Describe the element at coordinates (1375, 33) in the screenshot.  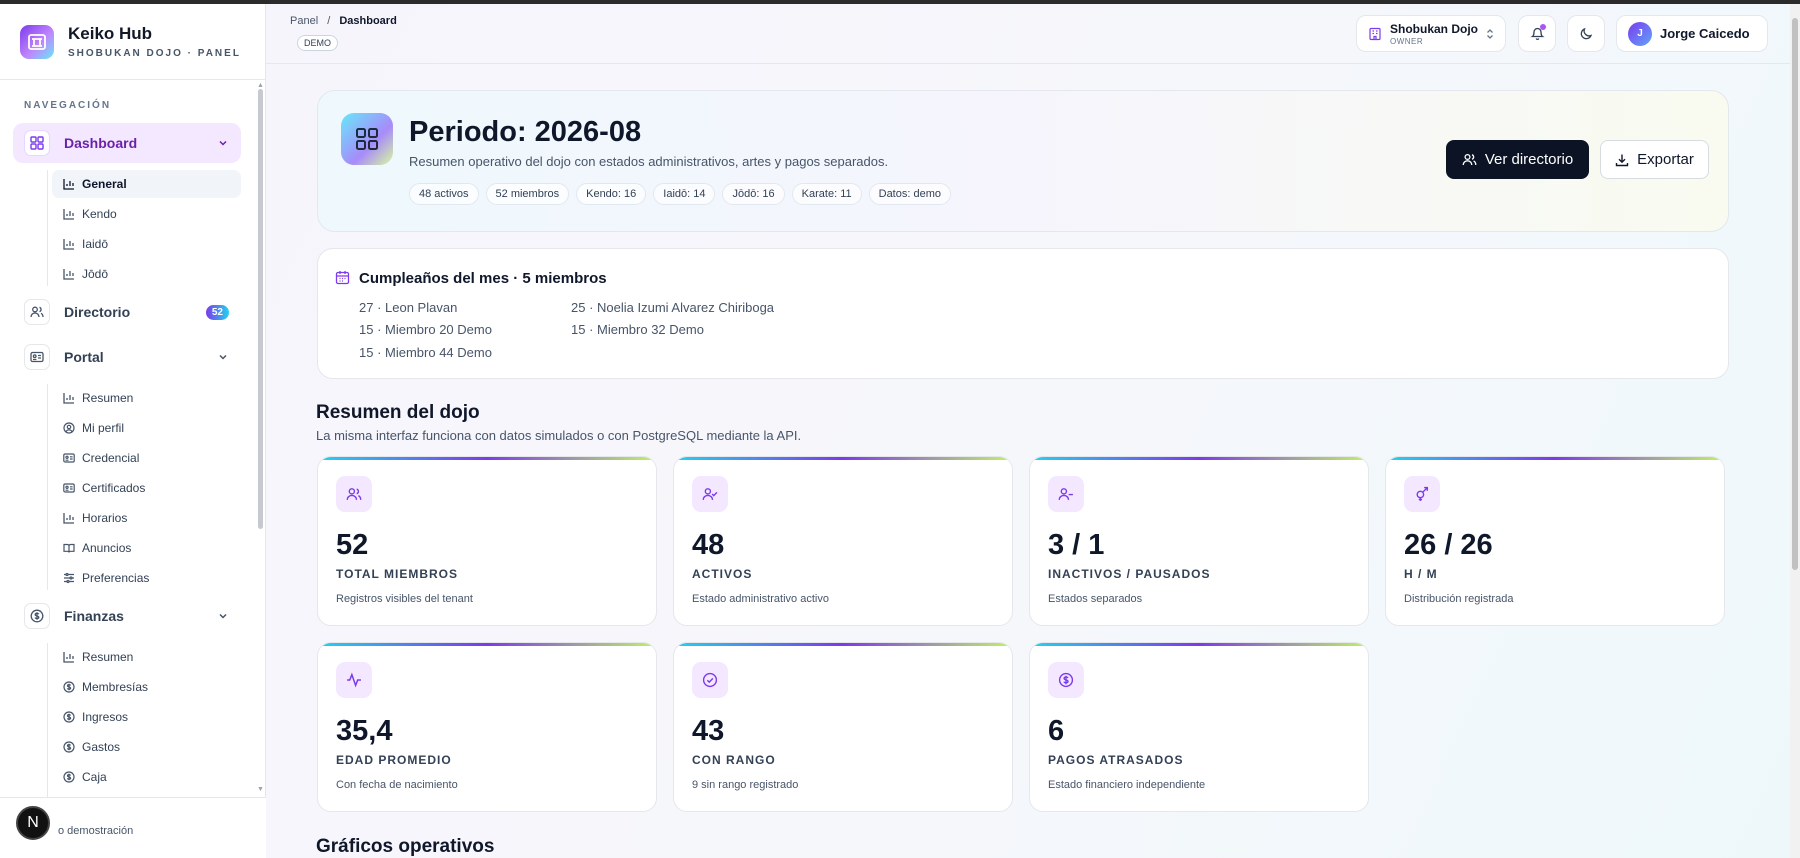
I see `building-icon` at that location.